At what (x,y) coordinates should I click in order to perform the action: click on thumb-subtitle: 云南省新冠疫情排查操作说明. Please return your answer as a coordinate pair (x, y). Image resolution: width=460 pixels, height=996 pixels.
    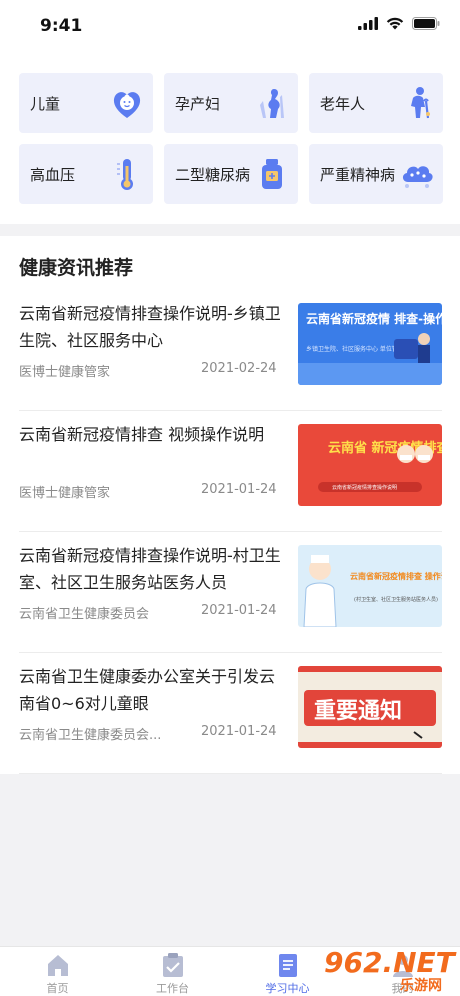
    Looking at the image, I should click on (364, 487).